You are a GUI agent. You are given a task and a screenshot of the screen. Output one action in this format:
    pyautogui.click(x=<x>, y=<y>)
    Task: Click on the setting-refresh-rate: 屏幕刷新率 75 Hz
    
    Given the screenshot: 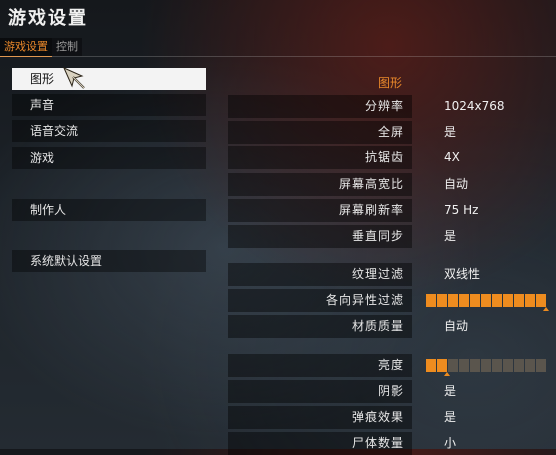 What is the action you would take?
    pyautogui.click(x=392, y=210)
    